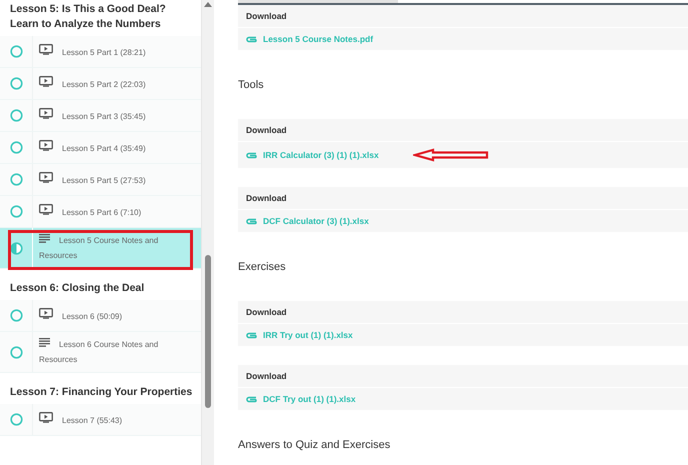 The width and height of the screenshot is (688, 465). Describe the element at coordinates (77, 288) in the screenshot. I see `section-title: Lesson 6: Closing the Deal` at that location.